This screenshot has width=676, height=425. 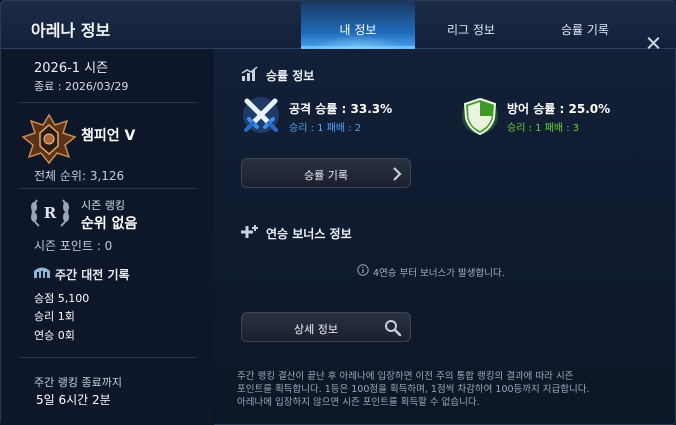 What do you see at coordinates (73, 246) in the screenshot?
I see `season-points: 시즌 포인트 : 0` at bounding box center [73, 246].